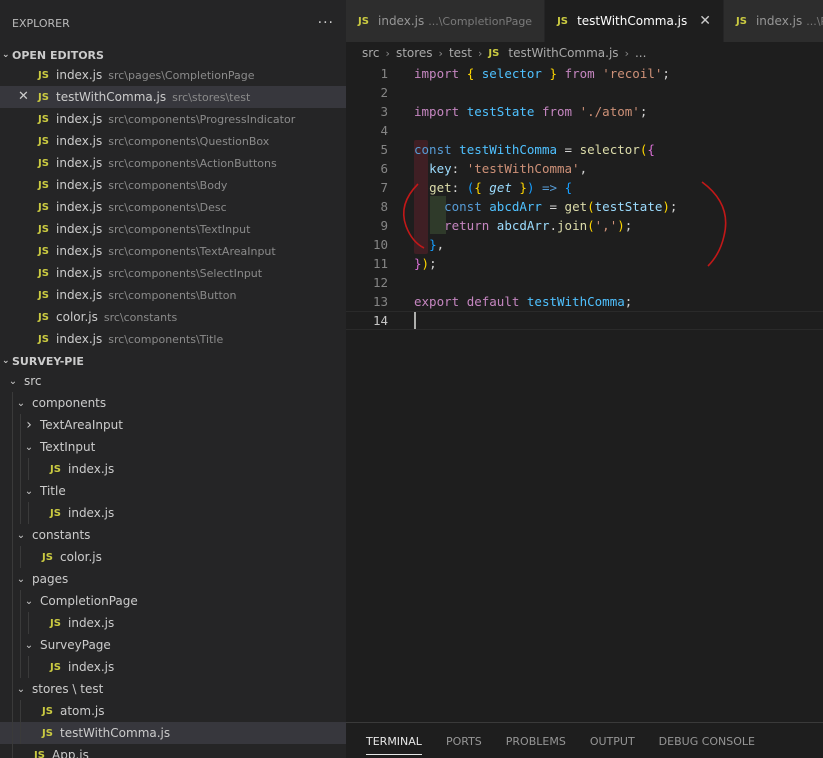 Image resolution: width=823 pixels, height=758 pixels. I want to click on open-editor-item: JS index.js src\components\Desc, so click(173, 207).